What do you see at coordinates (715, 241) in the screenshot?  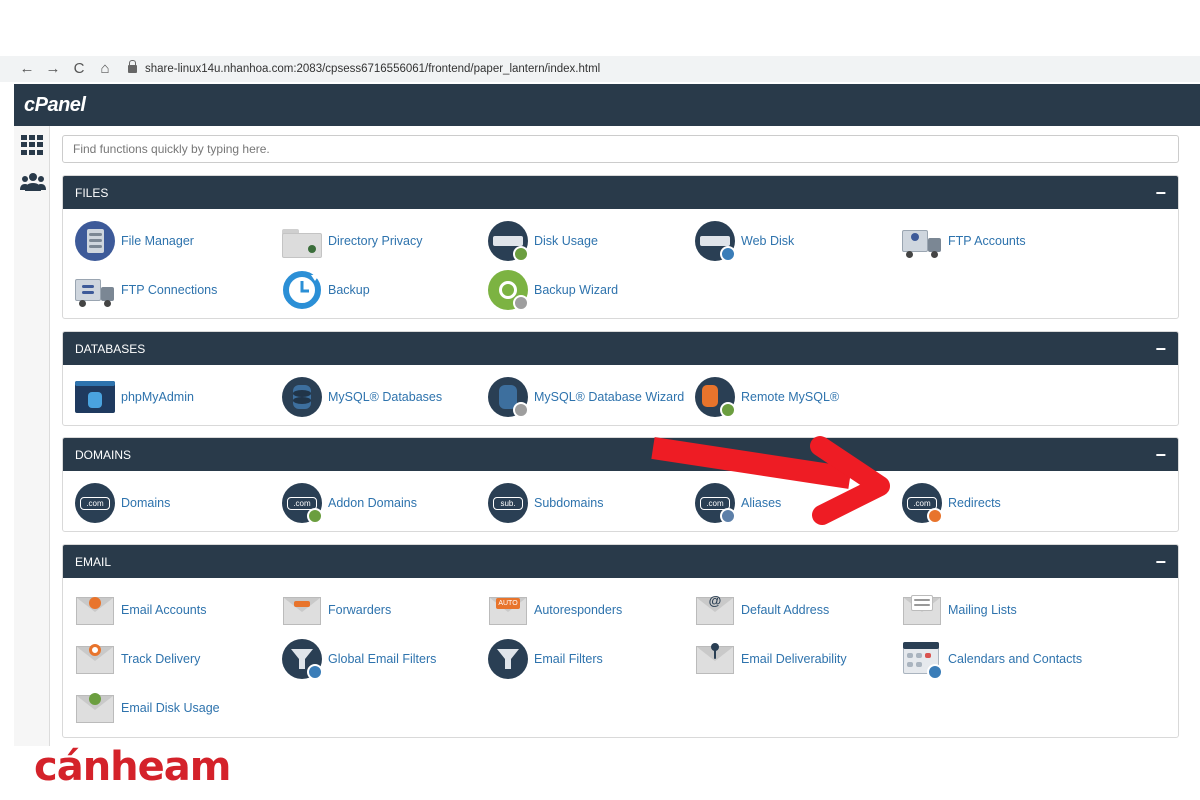 I see `web-disk-icon` at bounding box center [715, 241].